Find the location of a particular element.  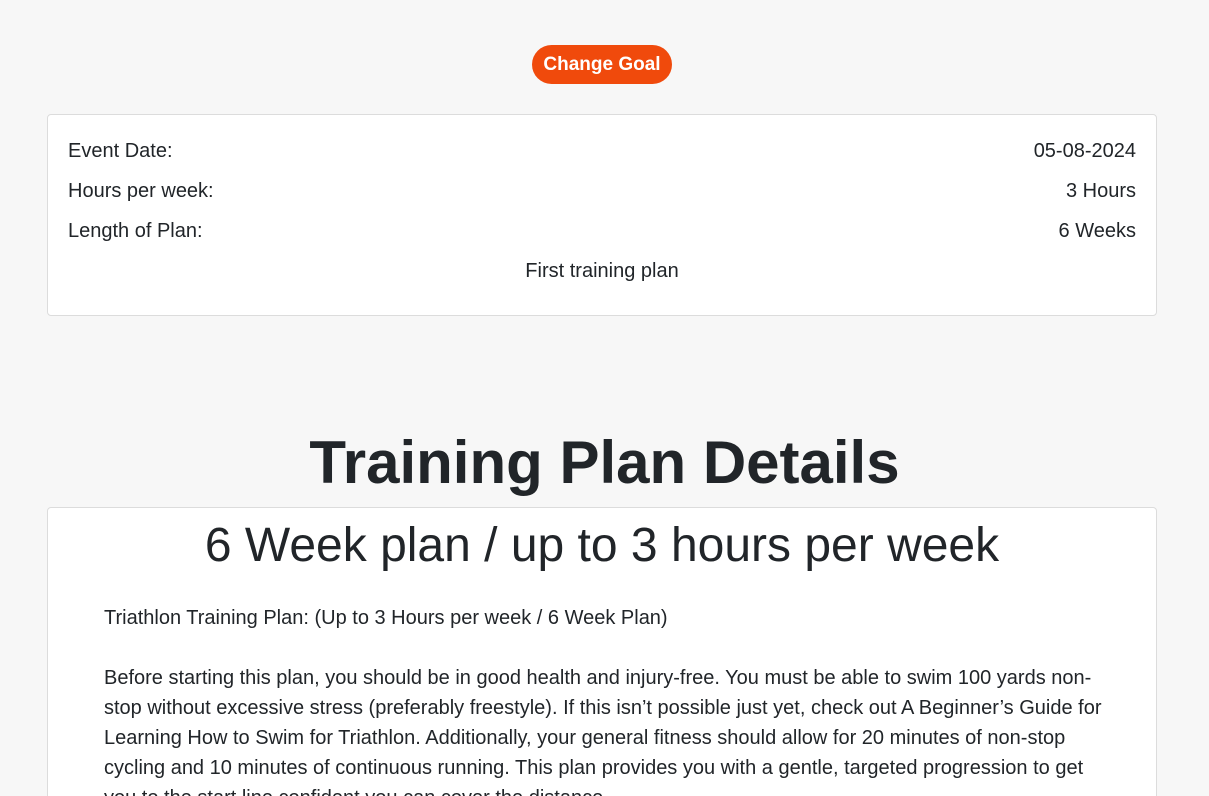

hours-per-week-row: Hours per week: 3 Hours is located at coordinates (602, 191).